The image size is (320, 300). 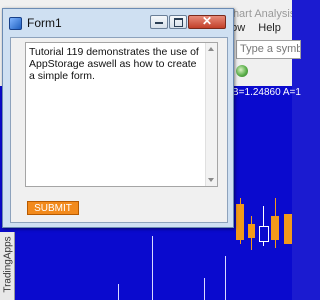 I want to click on scroll-down-icon, so click(x=211, y=180).